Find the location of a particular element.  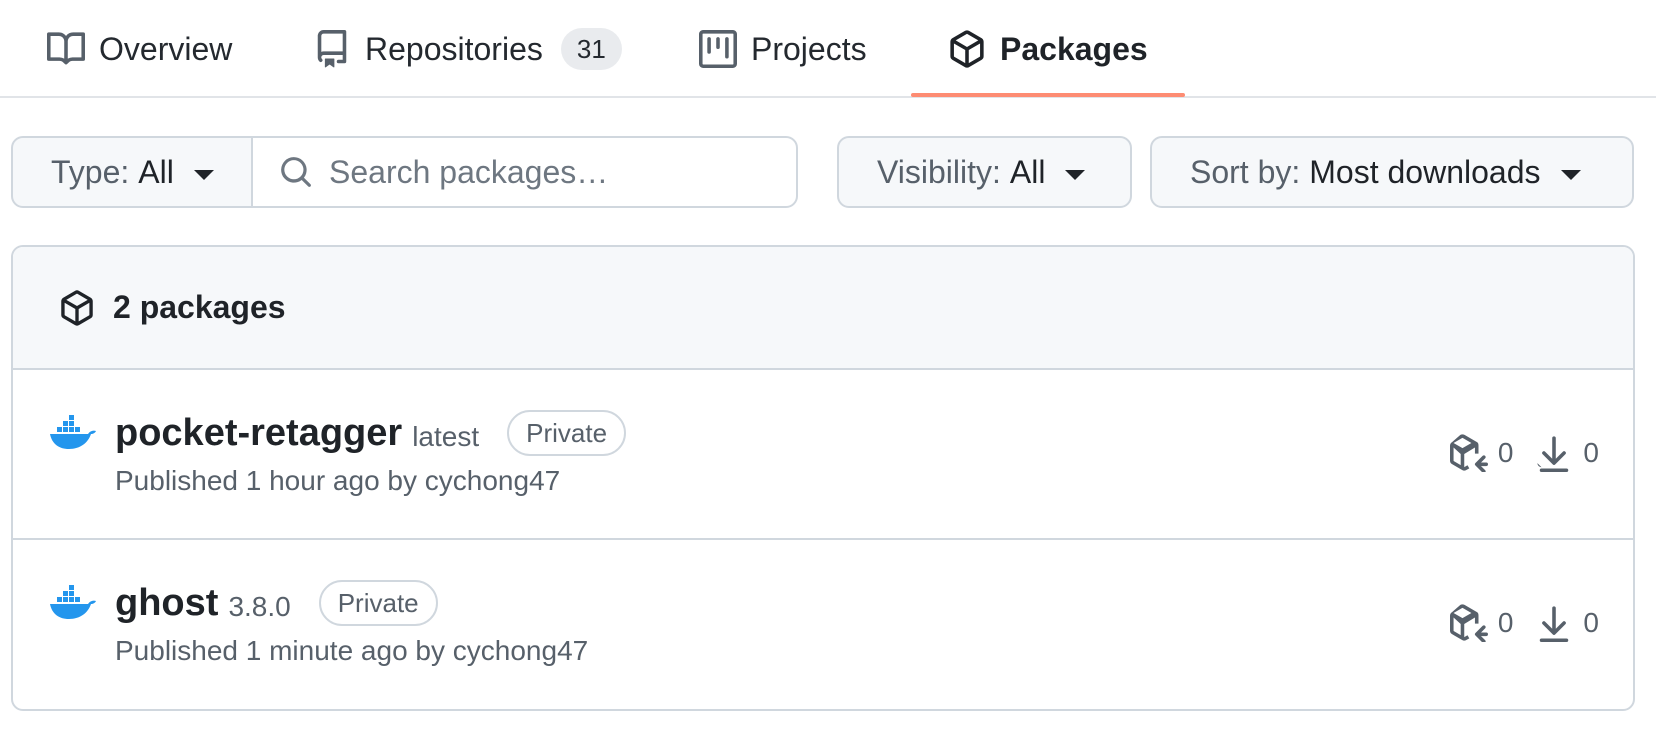

published-info: Published 1 hour ago by cychong47 is located at coordinates (338, 480).